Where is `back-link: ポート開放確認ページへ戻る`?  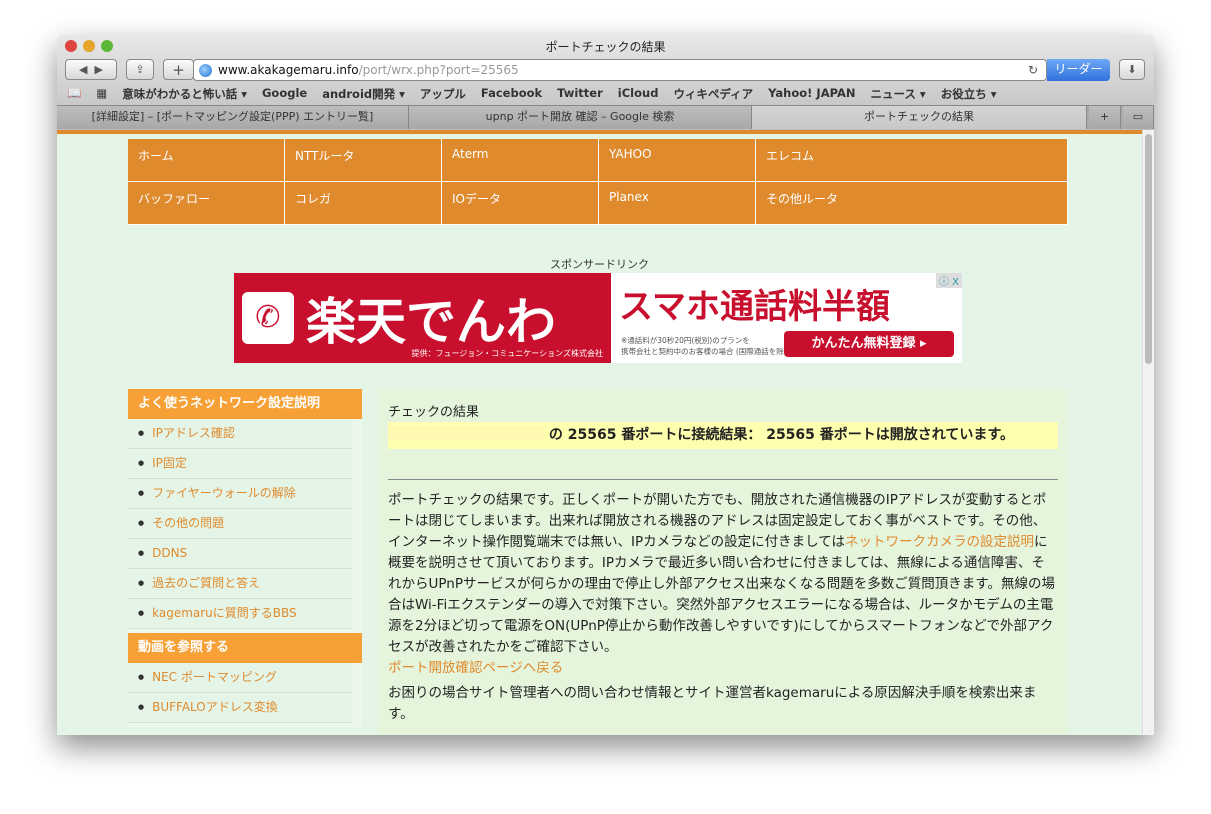 back-link: ポート開放確認ページへ戻る is located at coordinates (475, 668).